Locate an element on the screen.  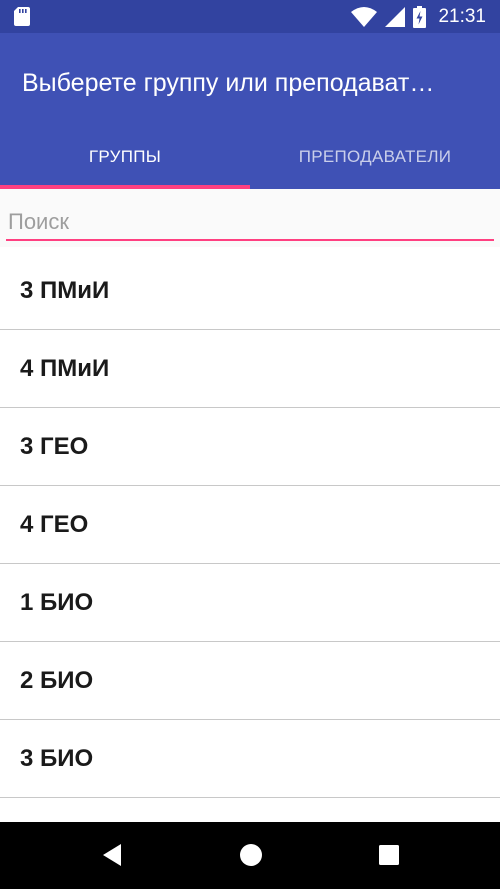
list-item: 3 ПМиИ is located at coordinates (250, 291).